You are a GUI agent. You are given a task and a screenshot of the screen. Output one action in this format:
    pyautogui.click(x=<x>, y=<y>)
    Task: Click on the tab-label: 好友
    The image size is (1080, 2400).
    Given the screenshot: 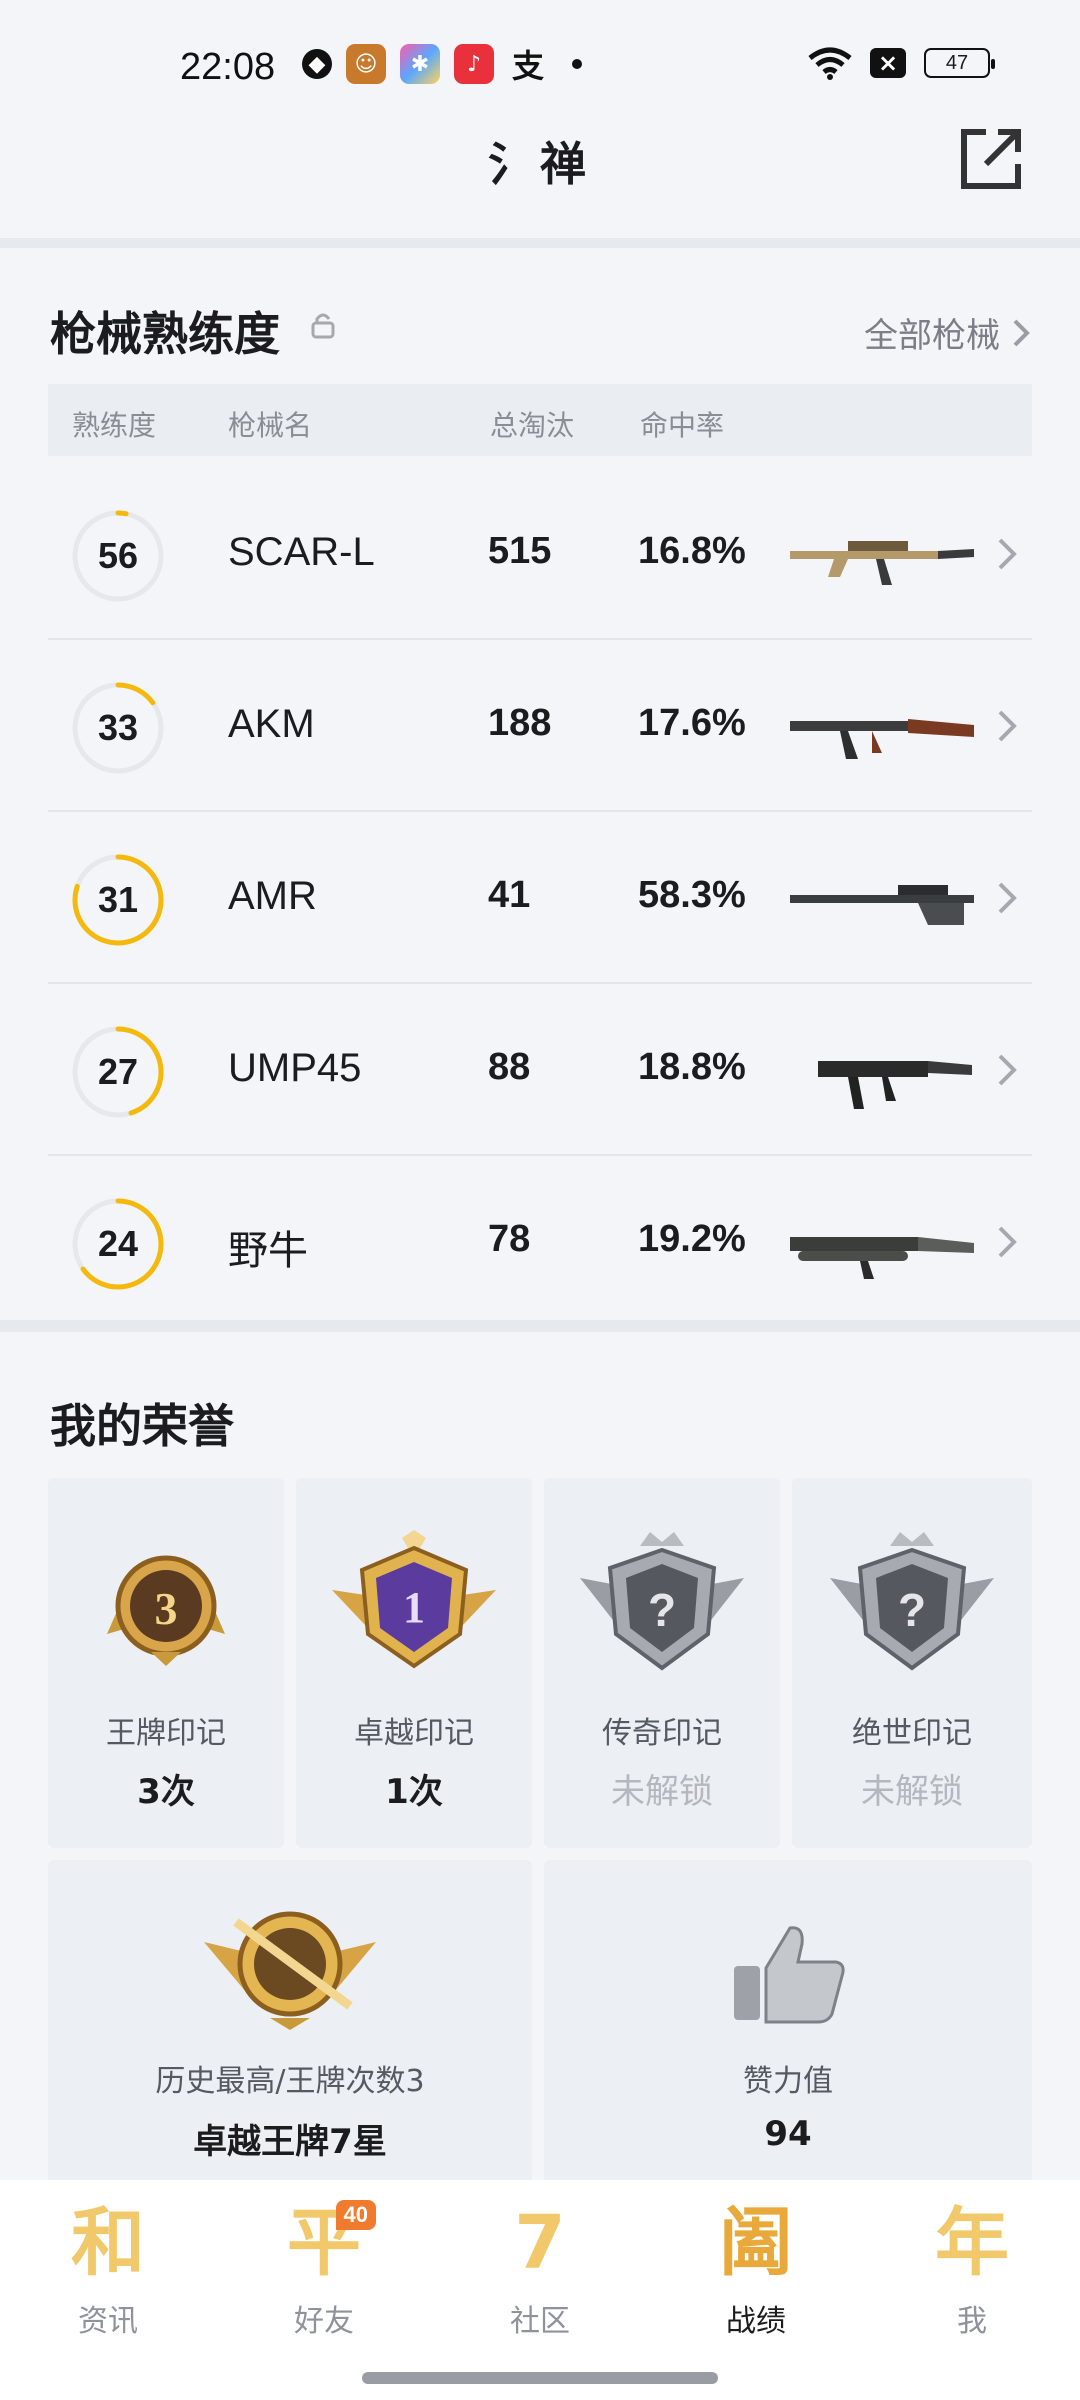 What is the action you would take?
    pyautogui.click(x=324, y=2321)
    